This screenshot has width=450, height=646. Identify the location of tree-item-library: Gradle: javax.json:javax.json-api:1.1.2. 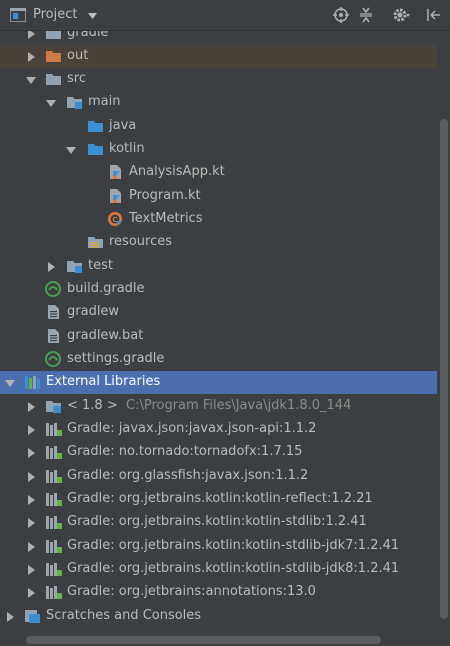
(218, 429).